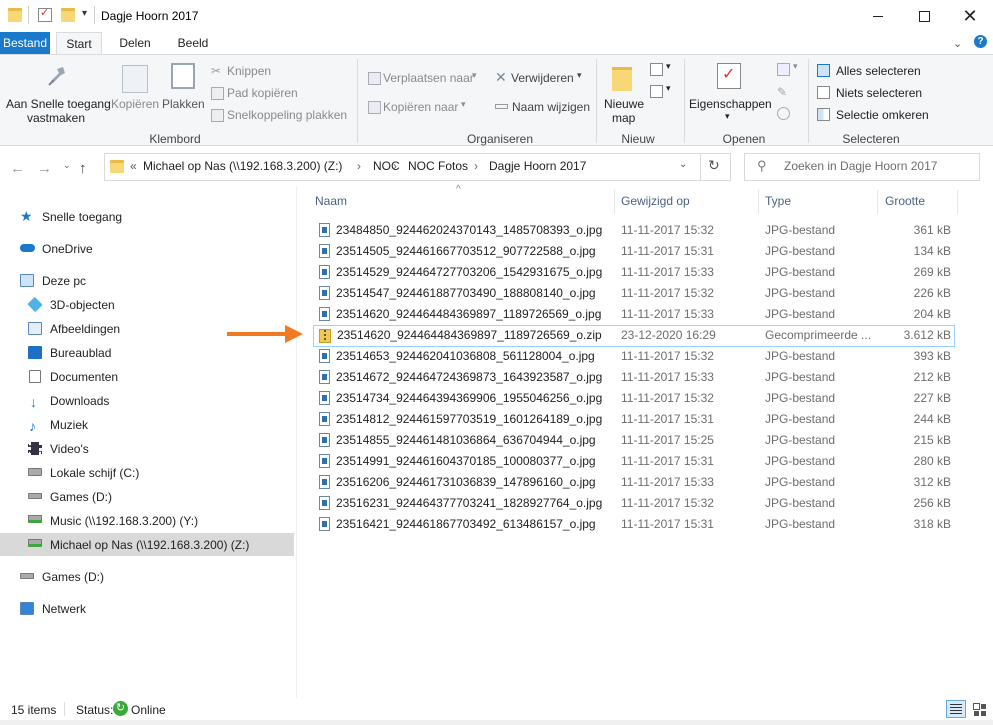  I want to click on collapse-ribbon-icon: ⌄, so click(957, 43).